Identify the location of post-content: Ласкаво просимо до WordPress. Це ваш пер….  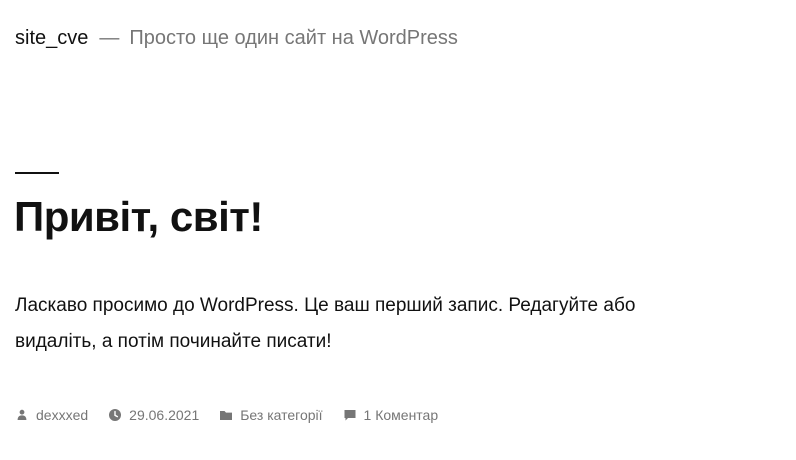
(325, 323).